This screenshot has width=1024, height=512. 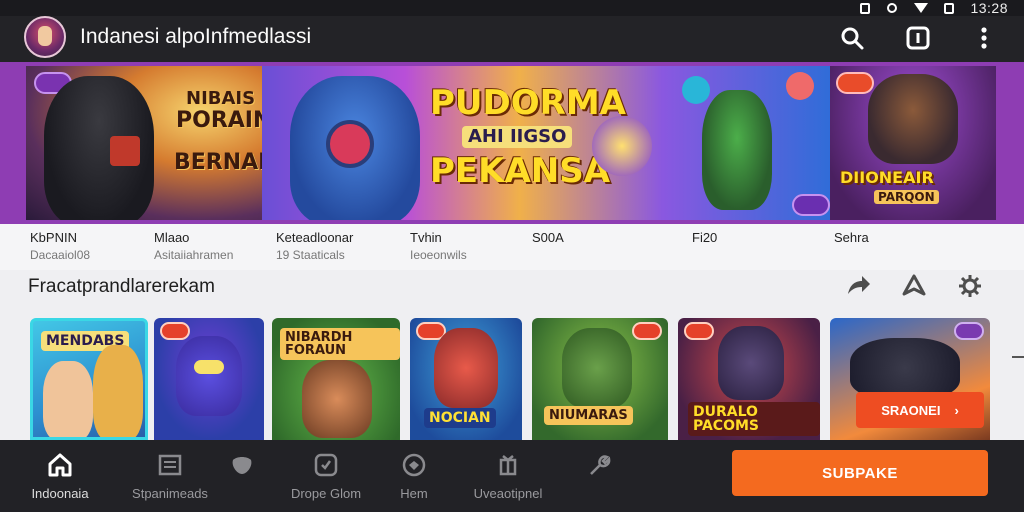 I want to click on hero-tag, so click(x=855, y=83).